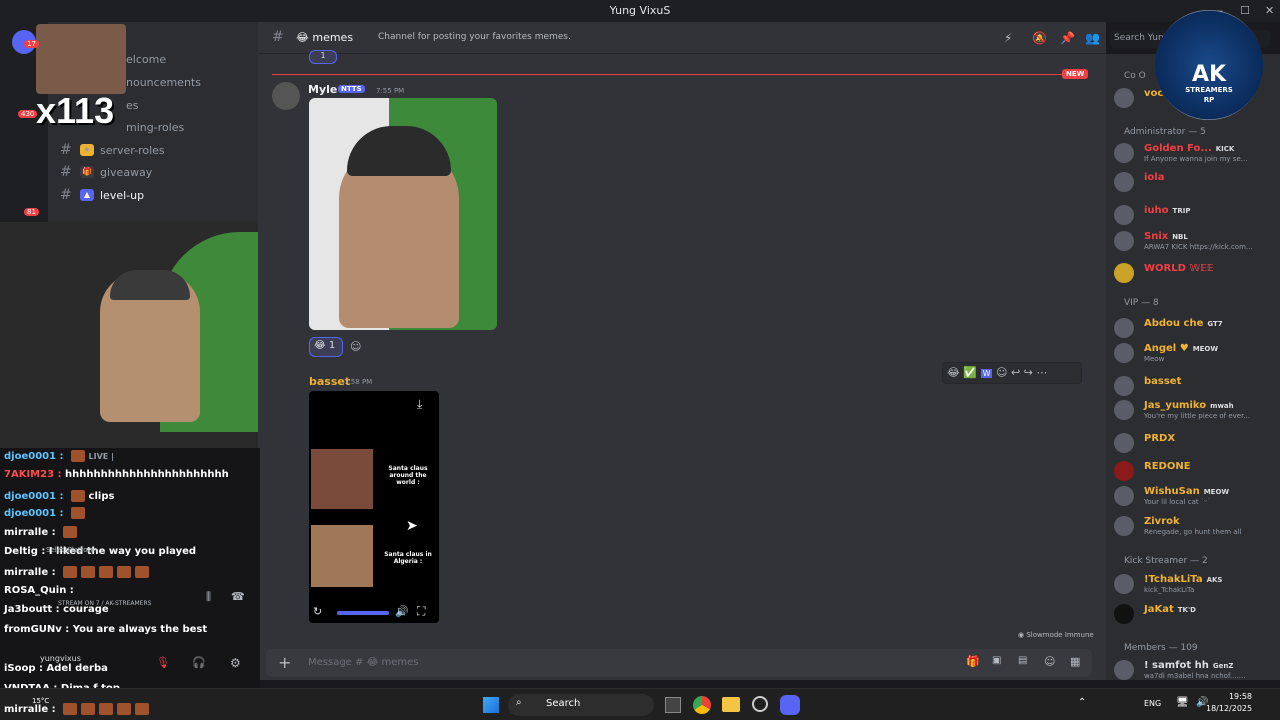 The height and width of the screenshot is (720, 1280). I want to click on member-item: iola, so click(1194, 184).